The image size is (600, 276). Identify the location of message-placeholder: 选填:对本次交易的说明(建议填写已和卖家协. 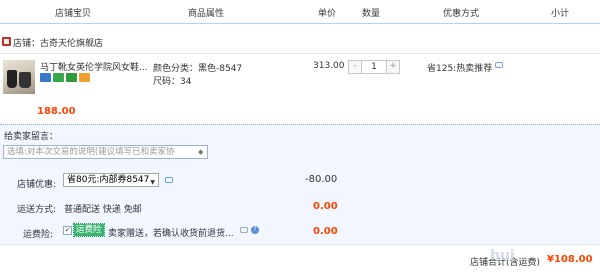
(91, 152).